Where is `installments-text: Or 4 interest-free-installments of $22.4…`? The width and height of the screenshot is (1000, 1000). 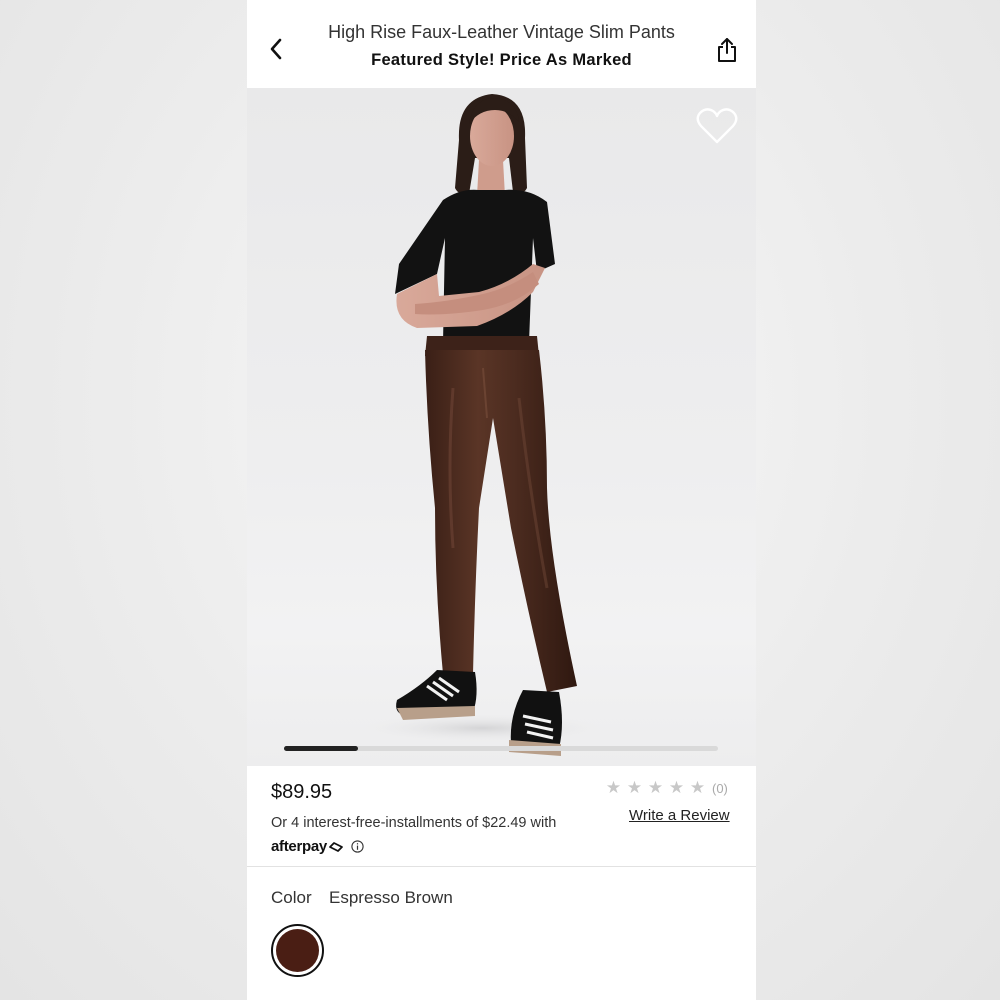 installments-text: Or 4 interest-free-installments of $22.4… is located at coordinates (414, 823).